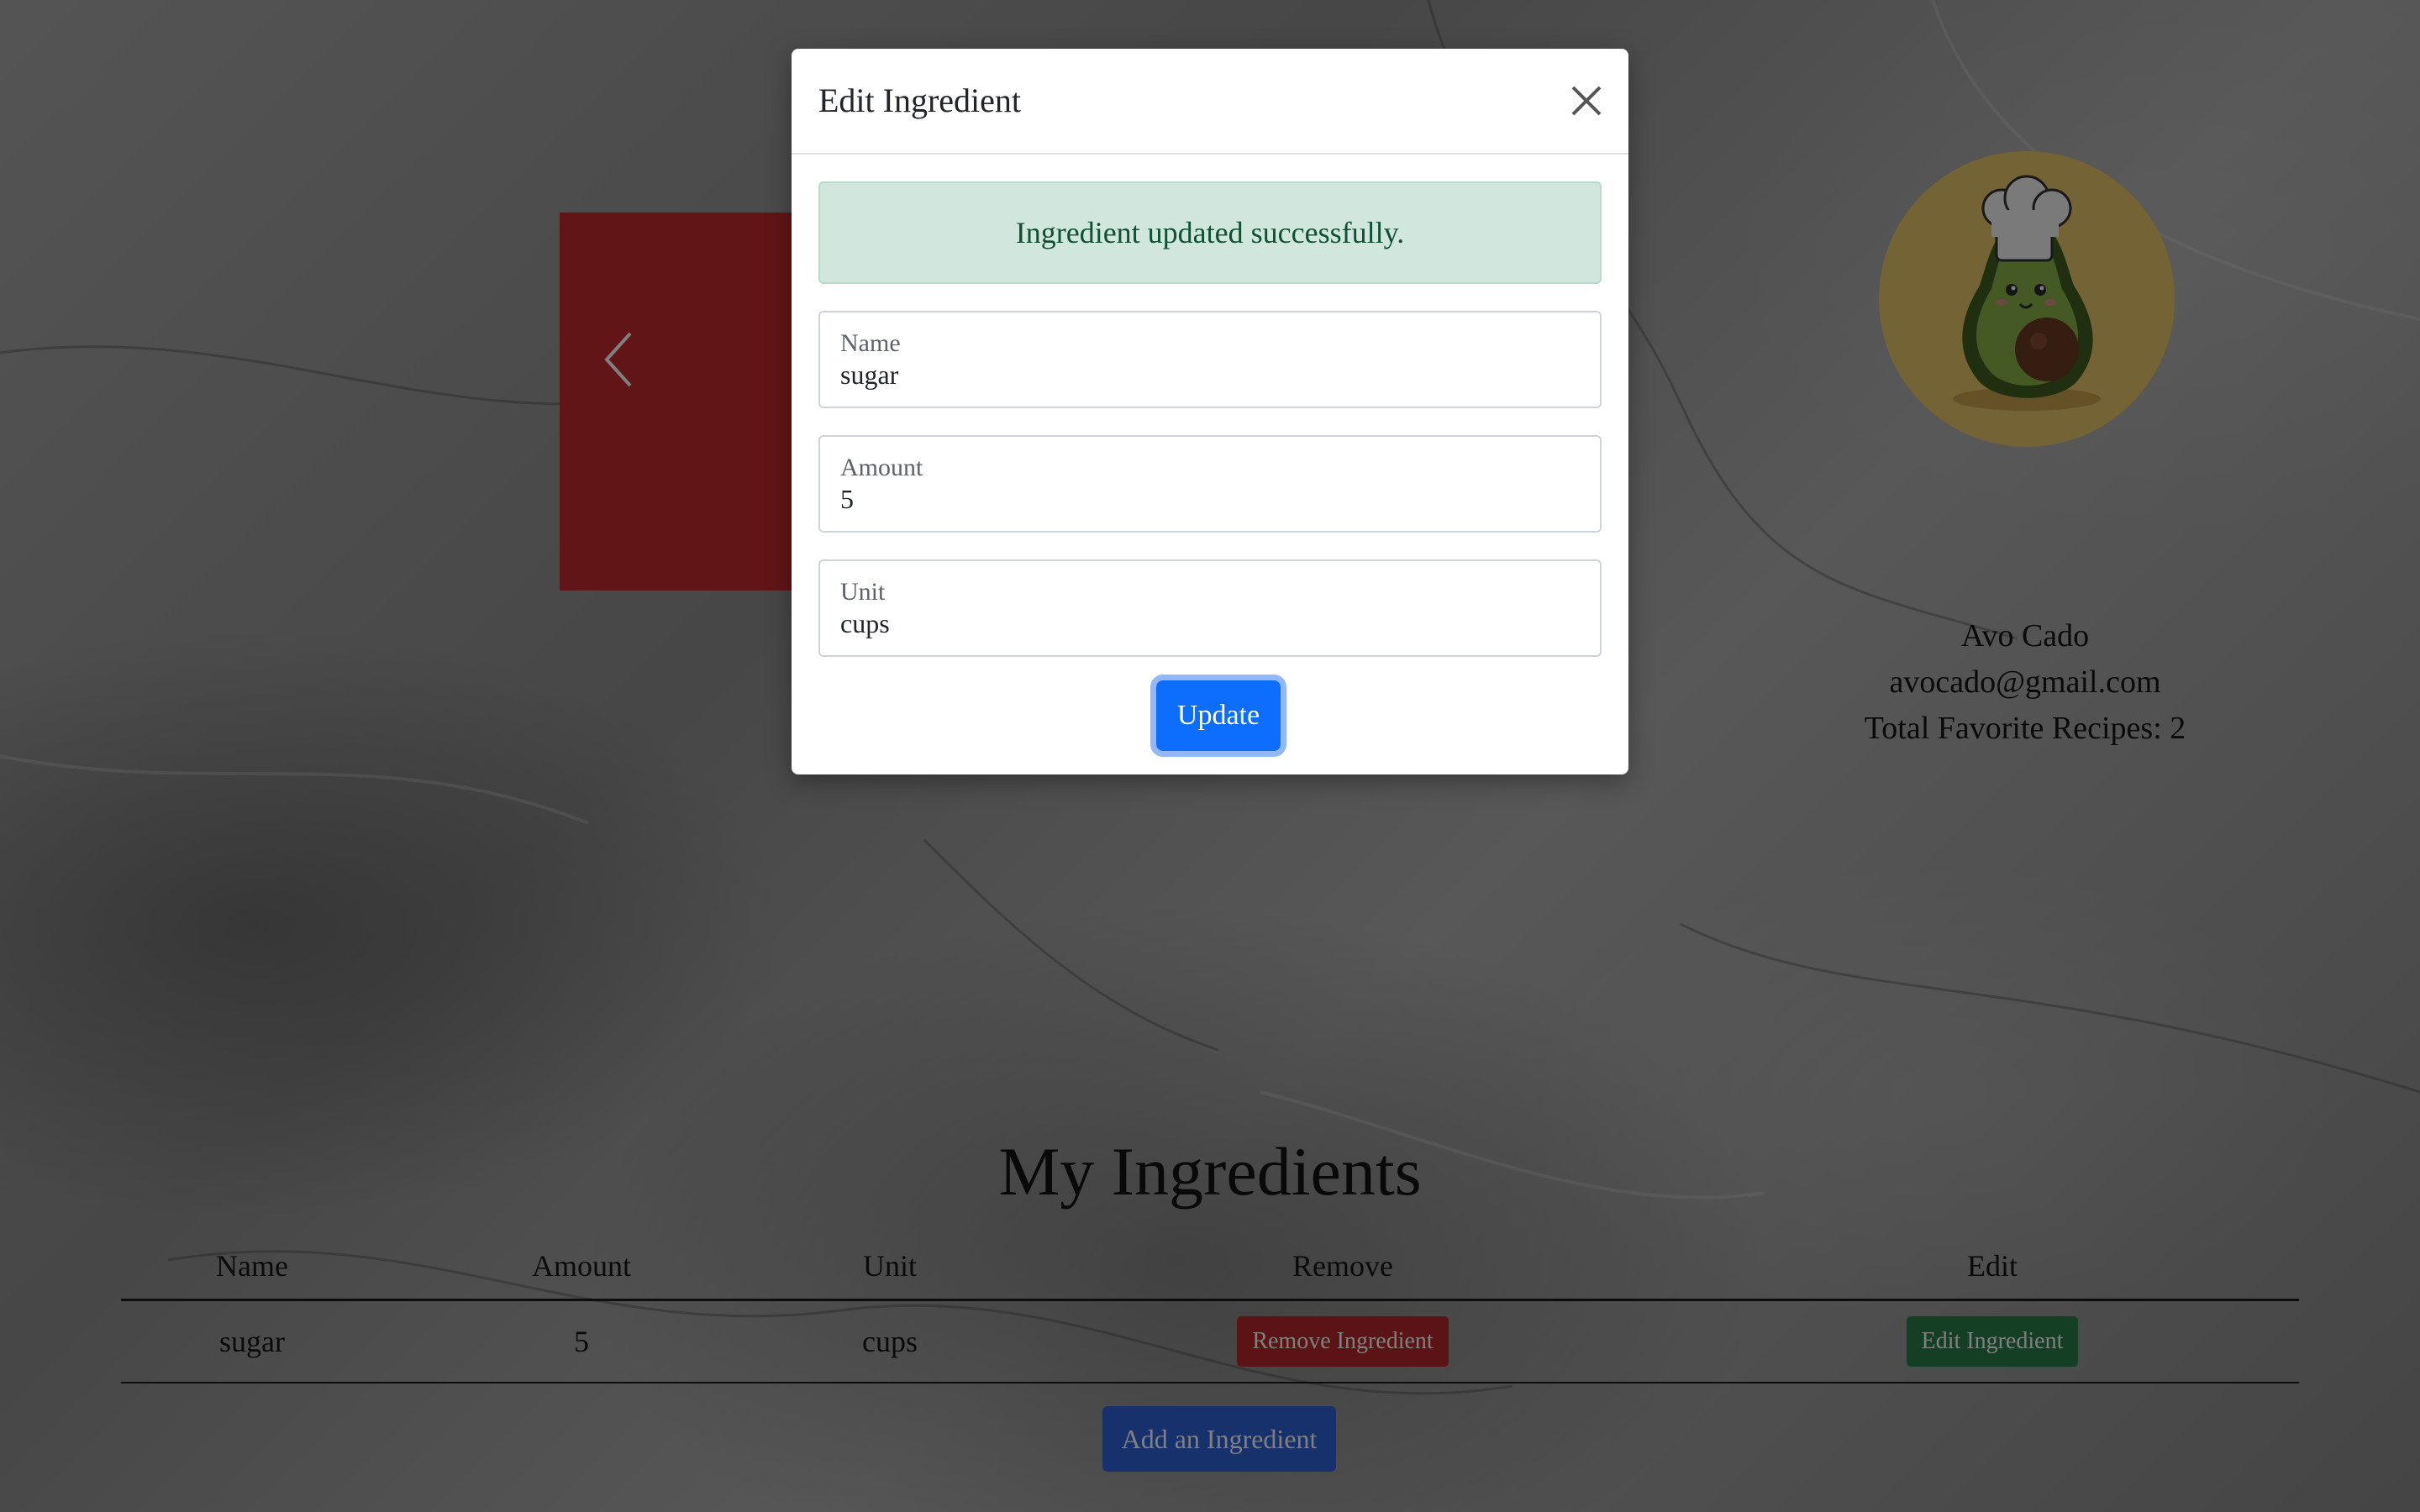 This screenshot has width=2420, height=1512. I want to click on amount-field-value: 5, so click(847, 499).